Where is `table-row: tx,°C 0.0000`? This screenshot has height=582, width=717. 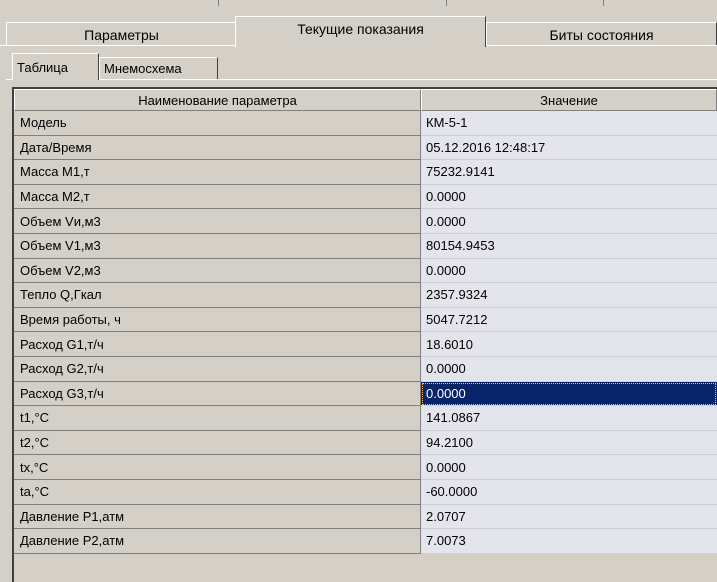
table-row: tx,°C 0.0000 is located at coordinates (365, 467).